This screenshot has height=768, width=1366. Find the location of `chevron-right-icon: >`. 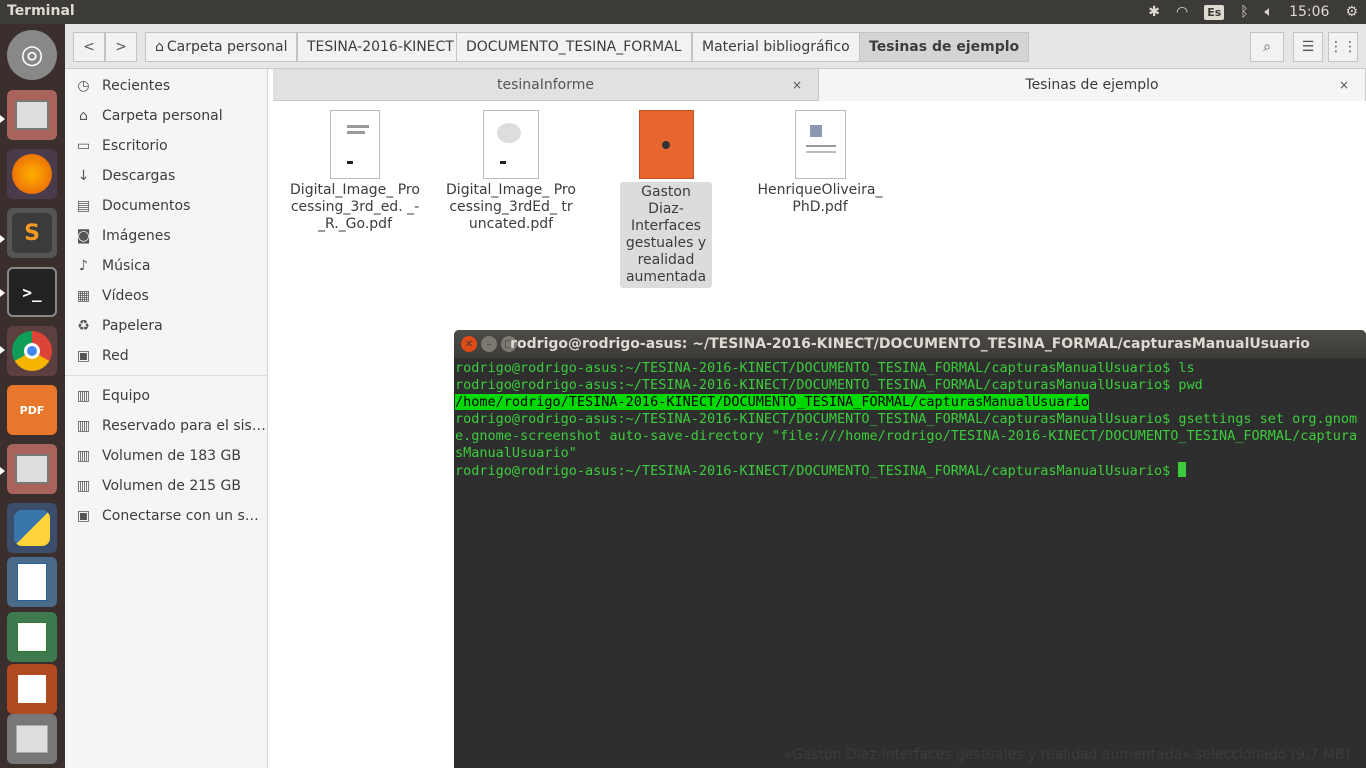

chevron-right-icon: > is located at coordinates (121, 47).